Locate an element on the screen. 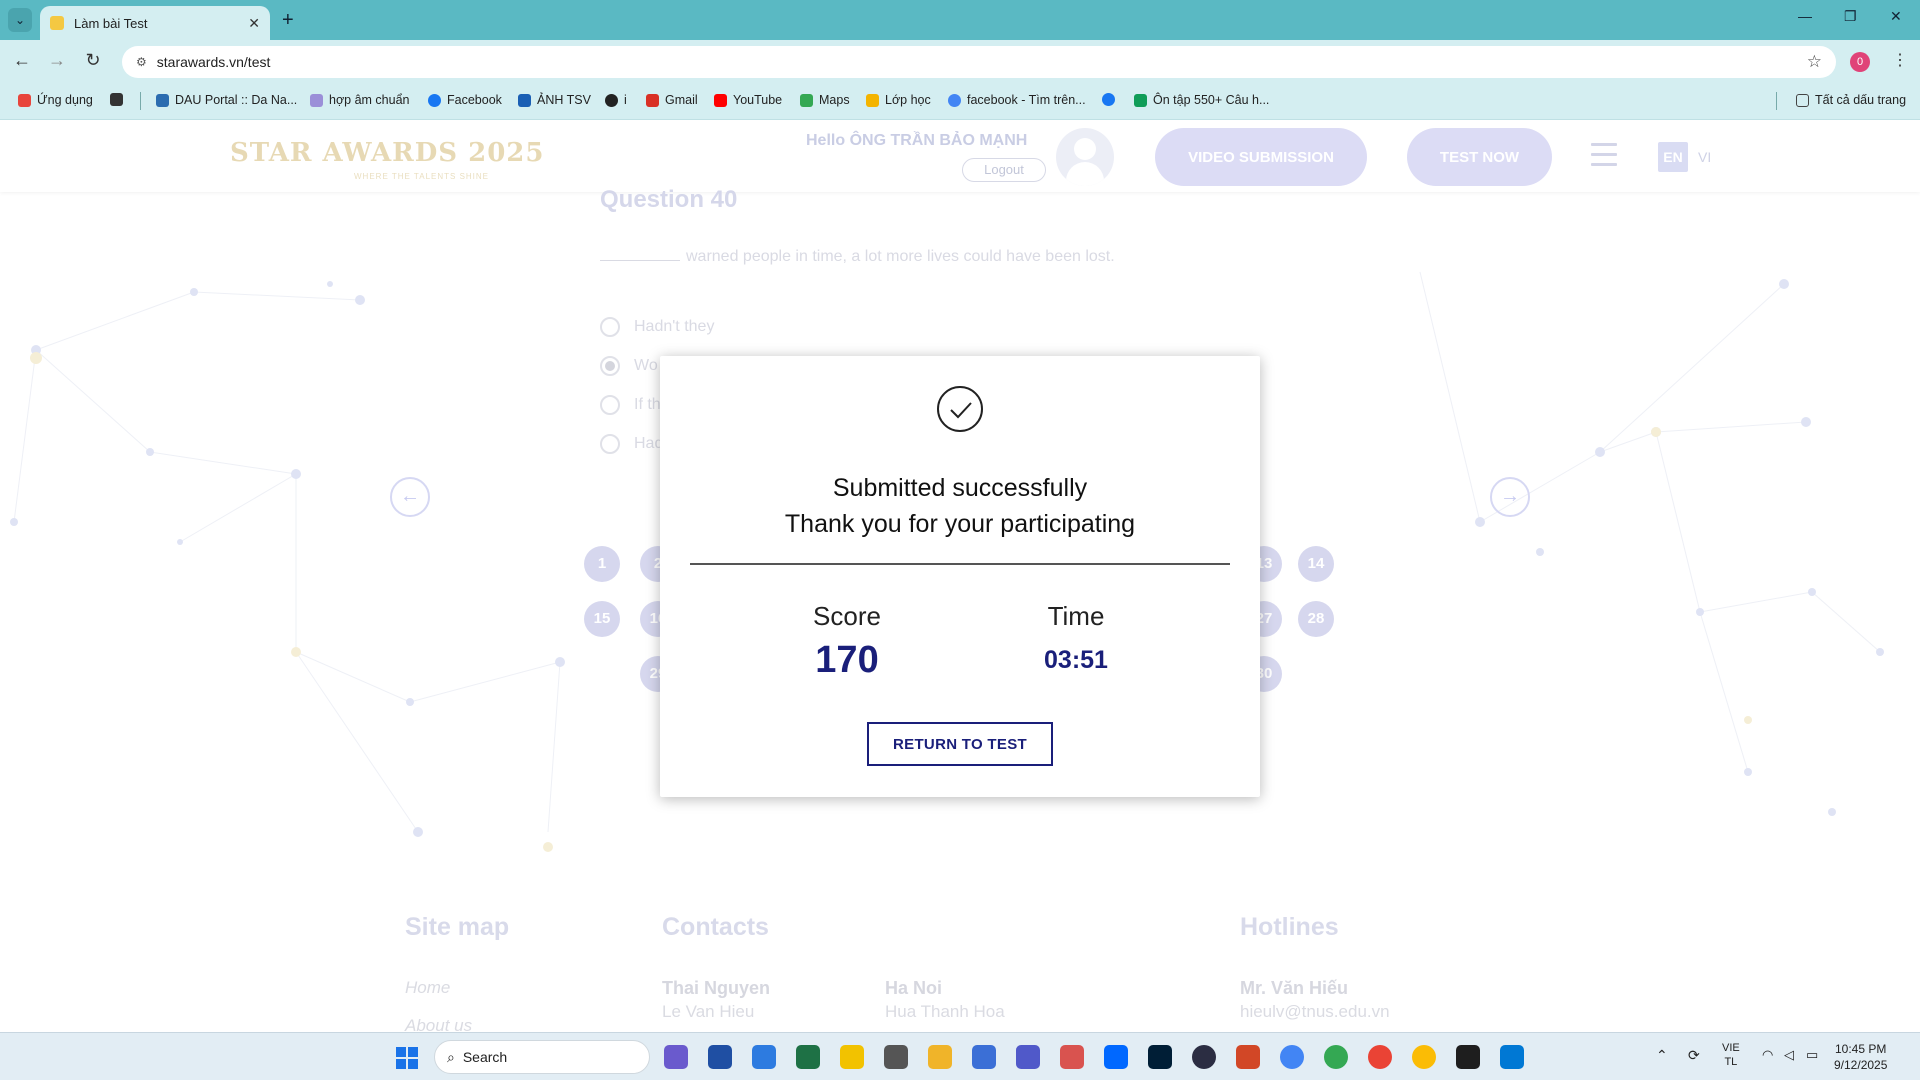  answer-option: Had is located at coordinates (631, 444).